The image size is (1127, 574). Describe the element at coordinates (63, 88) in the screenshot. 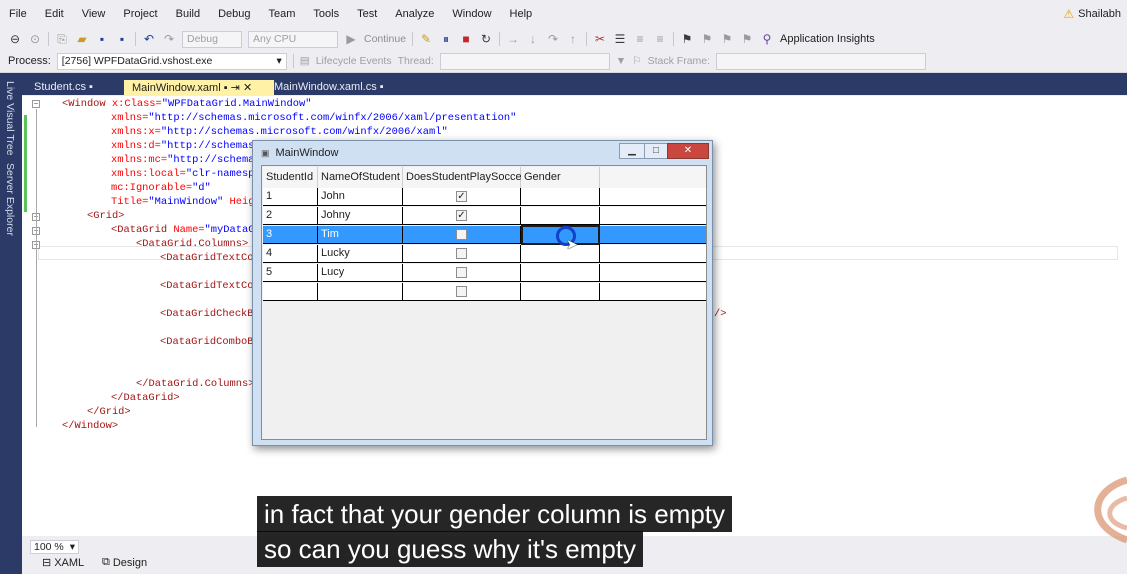

I see `tab-student-cs: Student.cs ▪` at that location.